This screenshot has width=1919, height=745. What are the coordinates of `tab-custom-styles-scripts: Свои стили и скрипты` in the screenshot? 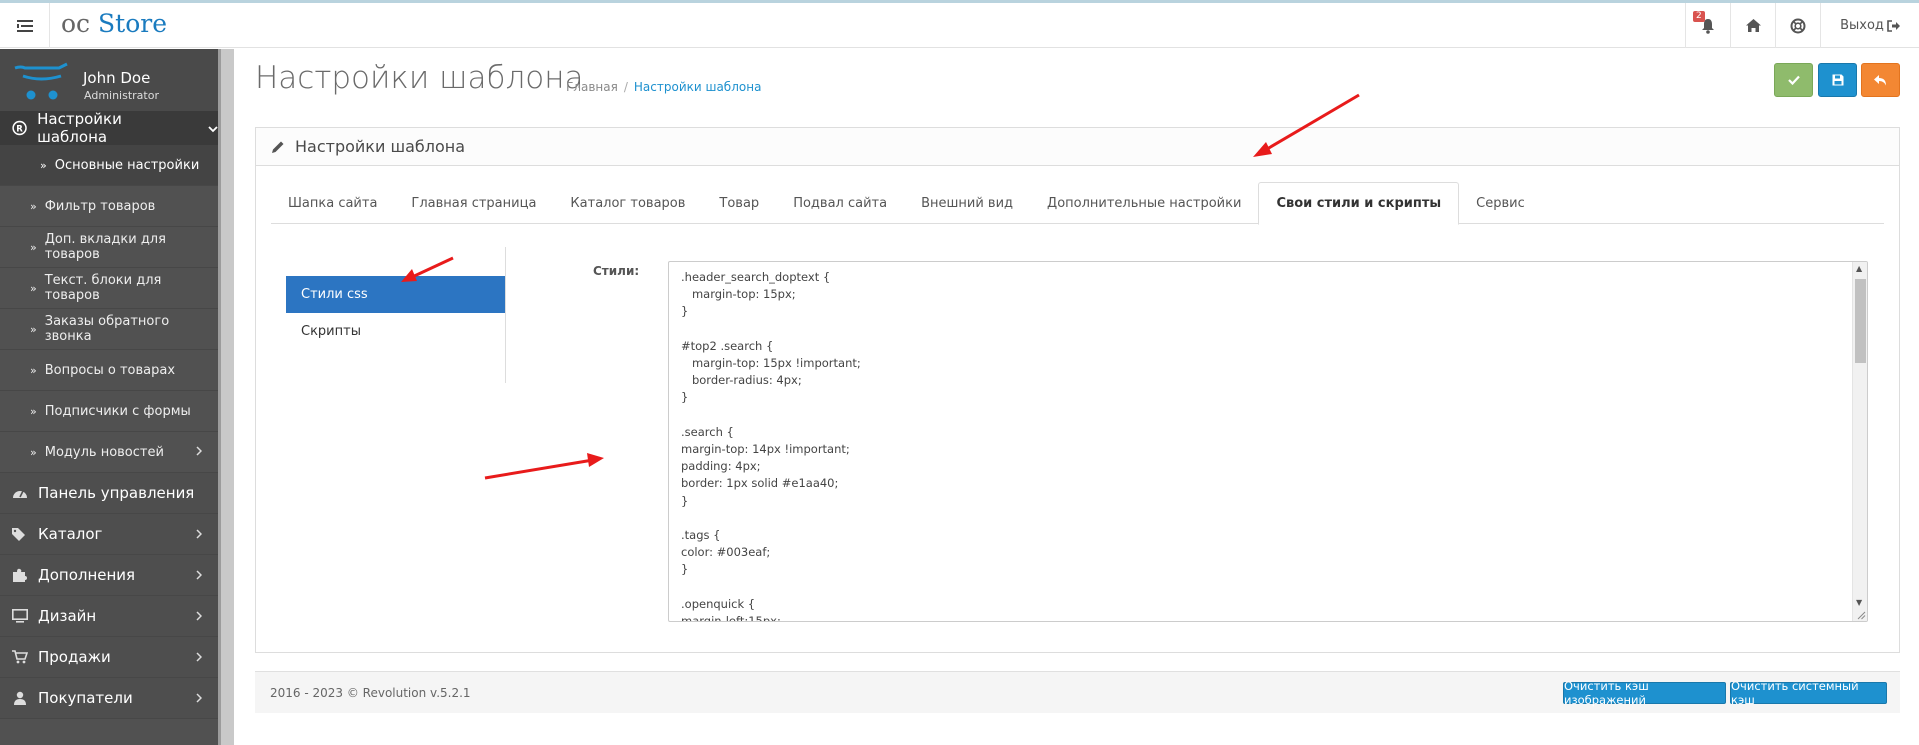 It's located at (1359, 203).